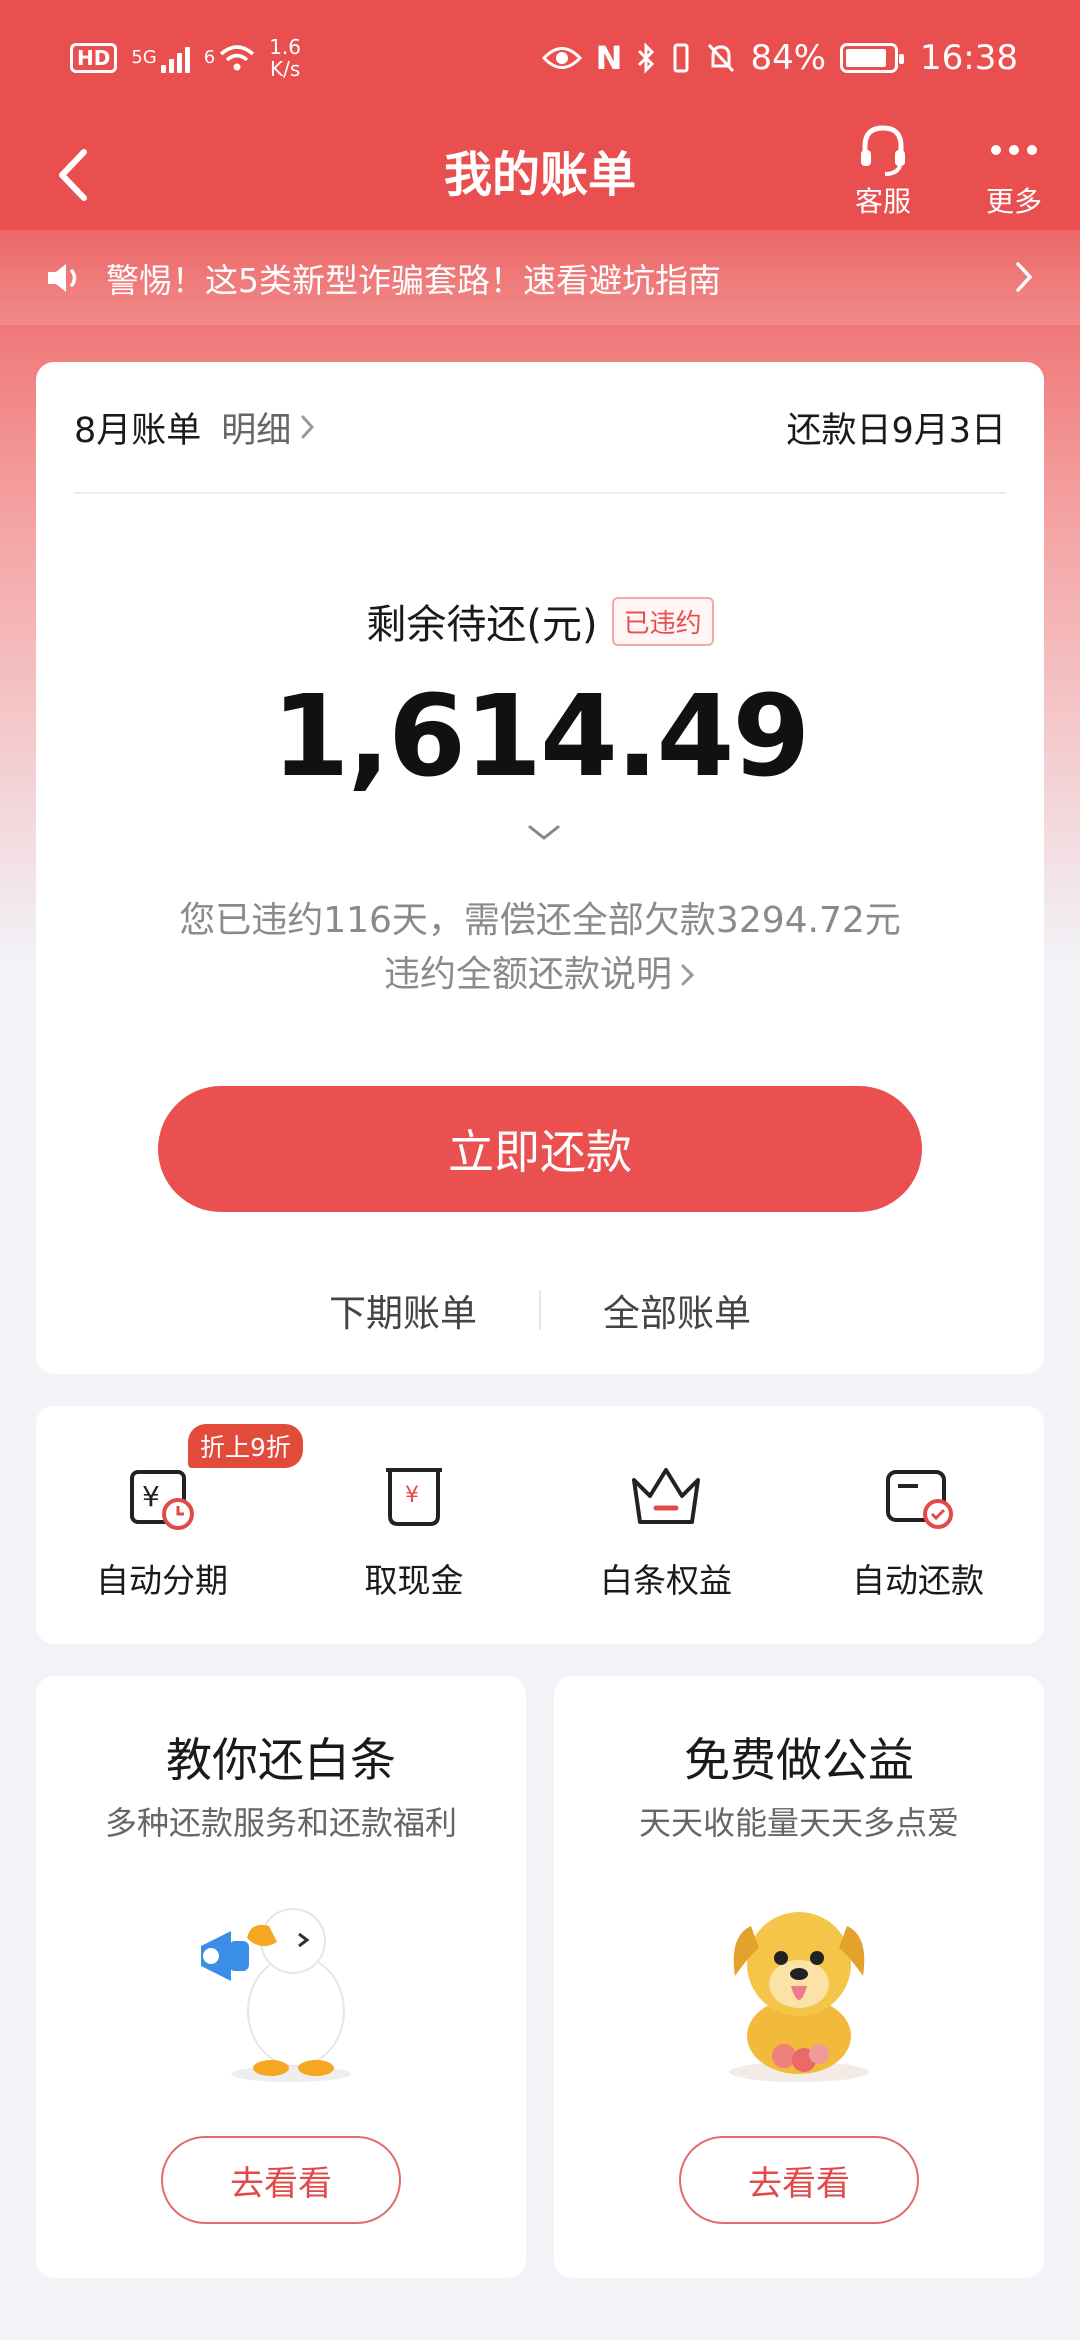 This screenshot has width=1080, height=2340. Describe the element at coordinates (175, 58) in the screenshot. I see `signal-icon` at that location.